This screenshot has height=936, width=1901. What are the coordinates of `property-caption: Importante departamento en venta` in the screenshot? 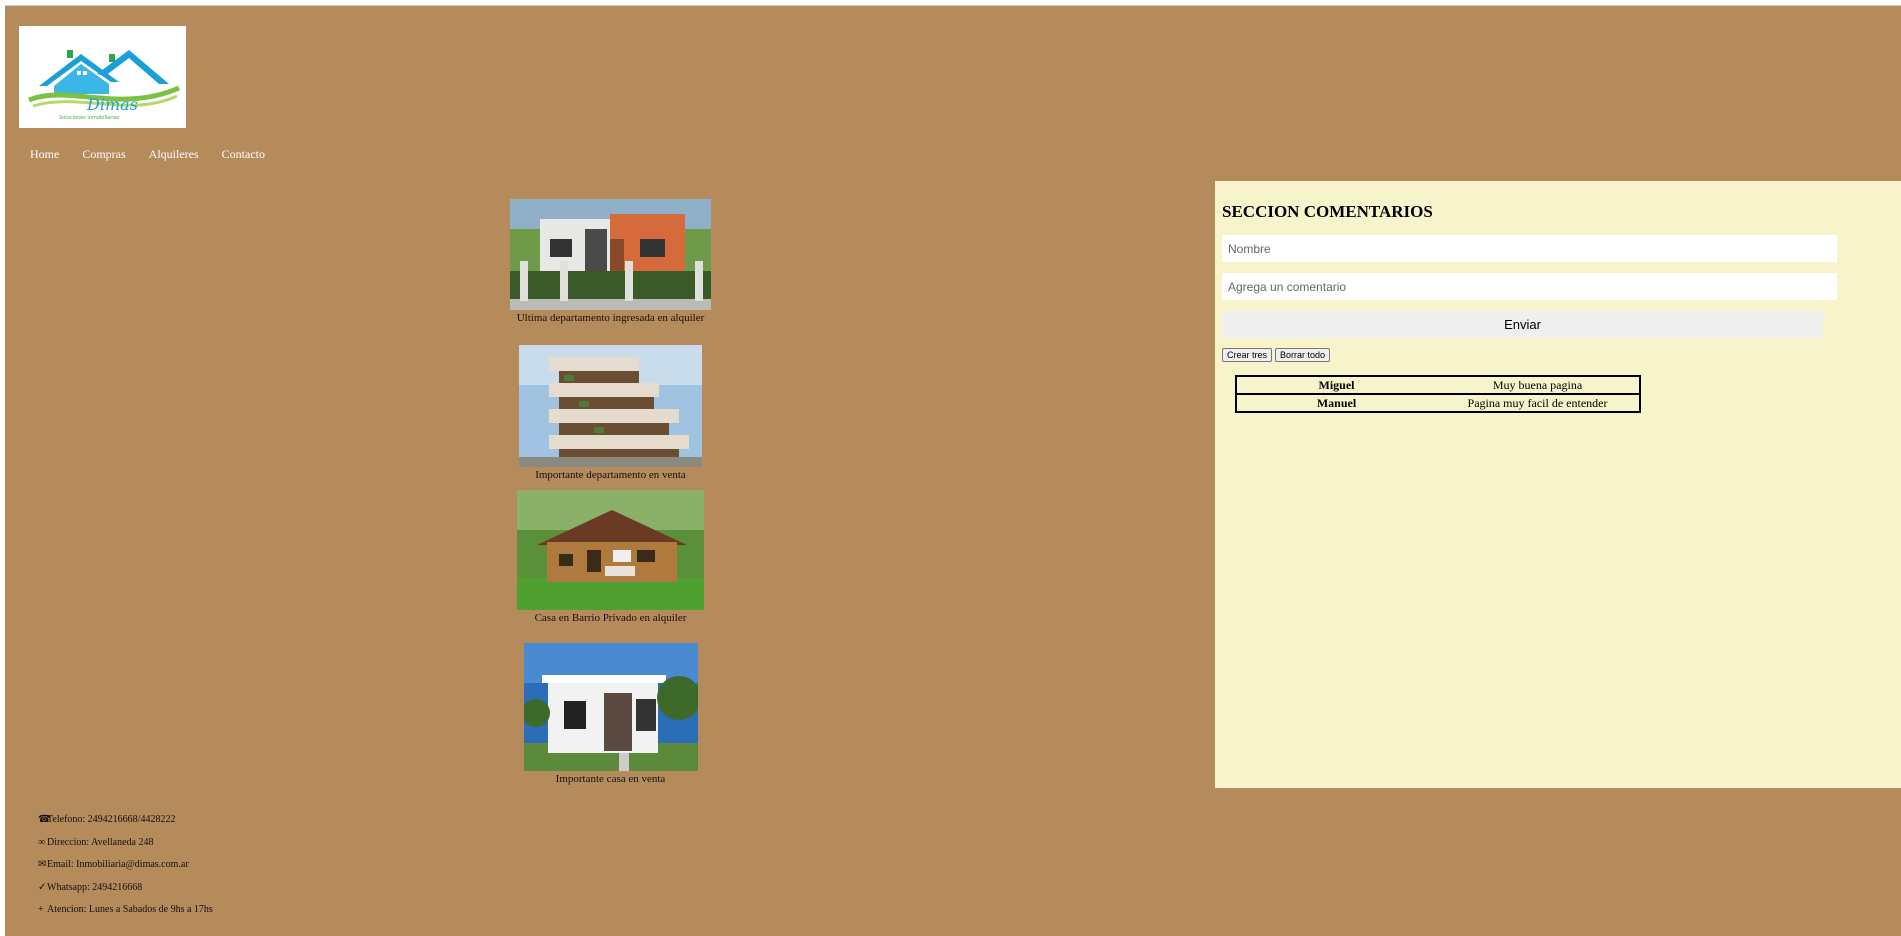 It's located at (610, 475).